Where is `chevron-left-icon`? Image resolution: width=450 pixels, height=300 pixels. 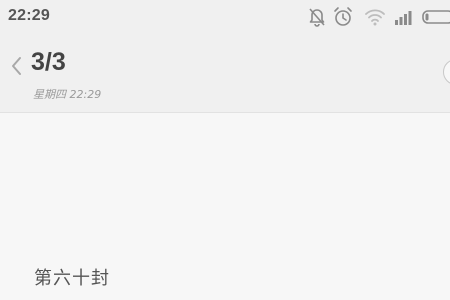
chevron-left-icon is located at coordinates (17, 65).